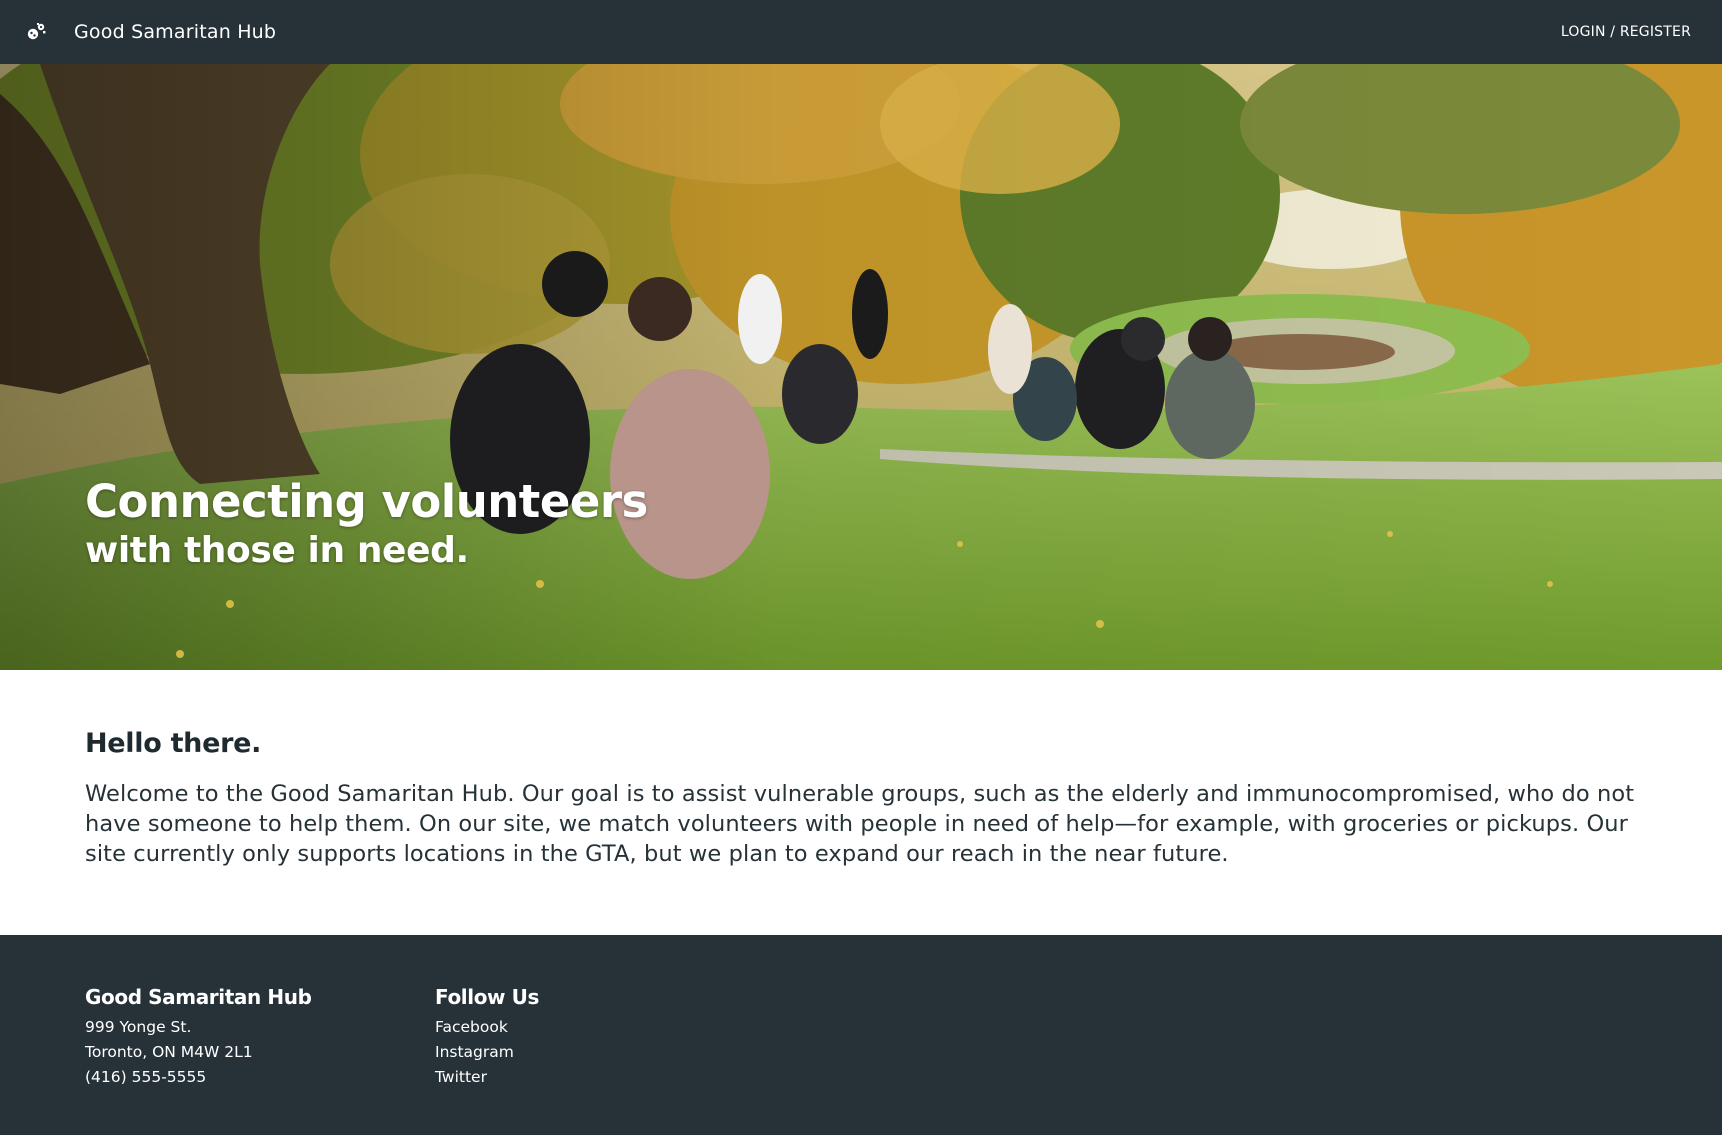 This screenshot has width=1722, height=1135. What do you see at coordinates (146, 1077) in the screenshot?
I see `footer-phone: (416) 555-5555` at bounding box center [146, 1077].